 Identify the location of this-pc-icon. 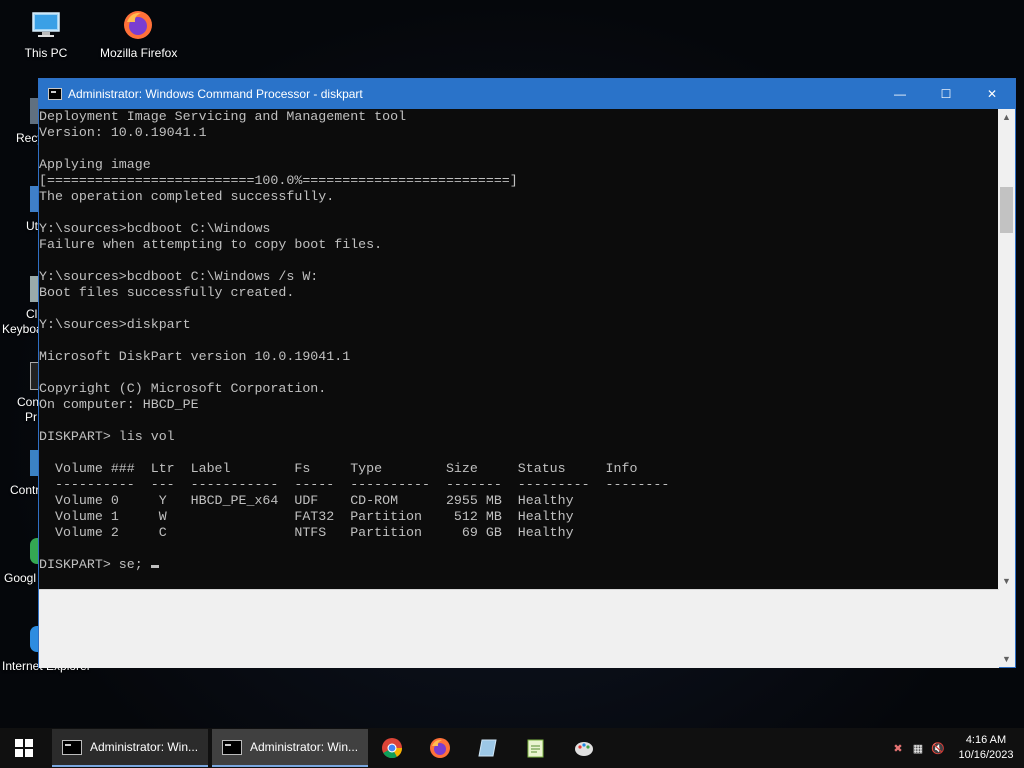
(46, 25).